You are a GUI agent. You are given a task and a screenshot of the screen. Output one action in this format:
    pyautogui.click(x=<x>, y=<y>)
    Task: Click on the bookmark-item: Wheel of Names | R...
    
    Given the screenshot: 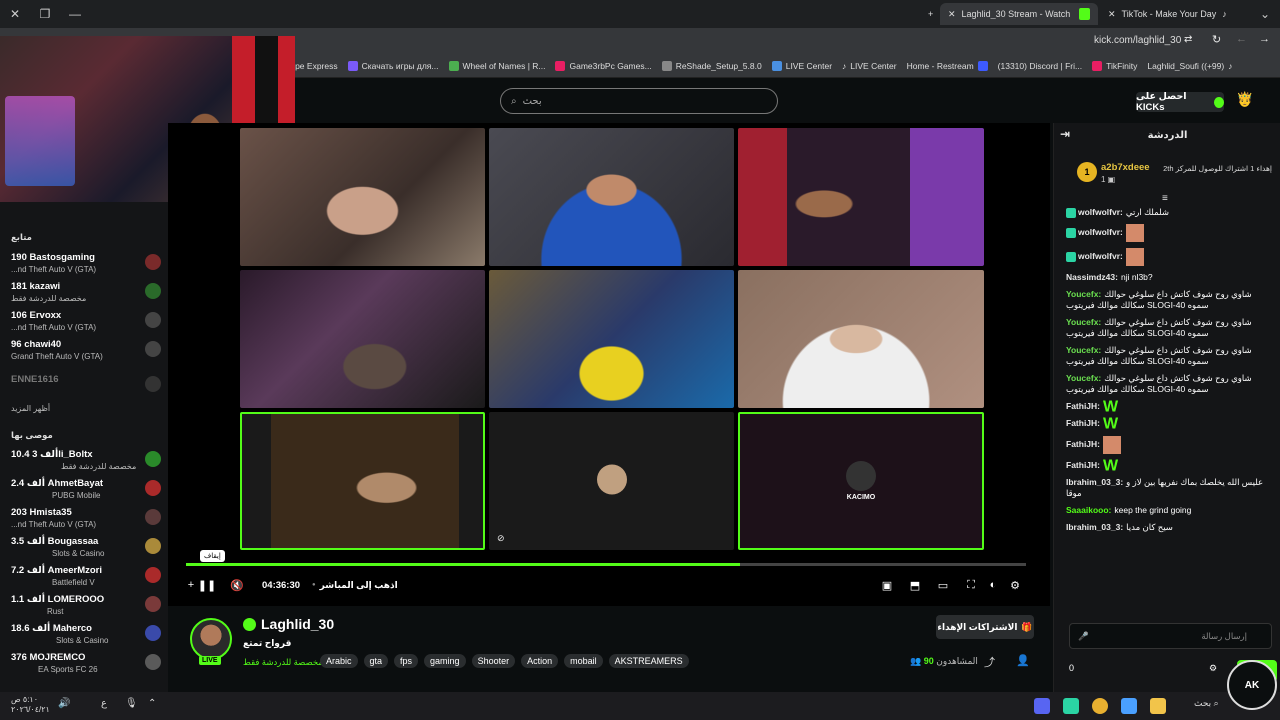 What is the action you would take?
    pyautogui.click(x=496, y=65)
    